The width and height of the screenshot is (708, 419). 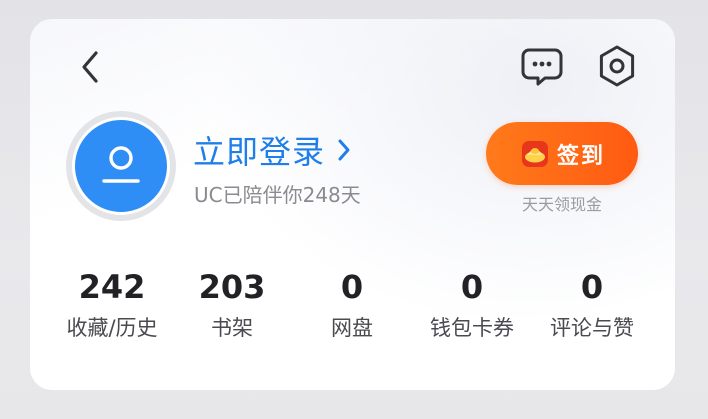 What do you see at coordinates (344, 150) in the screenshot?
I see `chevron-right-icon` at bounding box center [344, 150].